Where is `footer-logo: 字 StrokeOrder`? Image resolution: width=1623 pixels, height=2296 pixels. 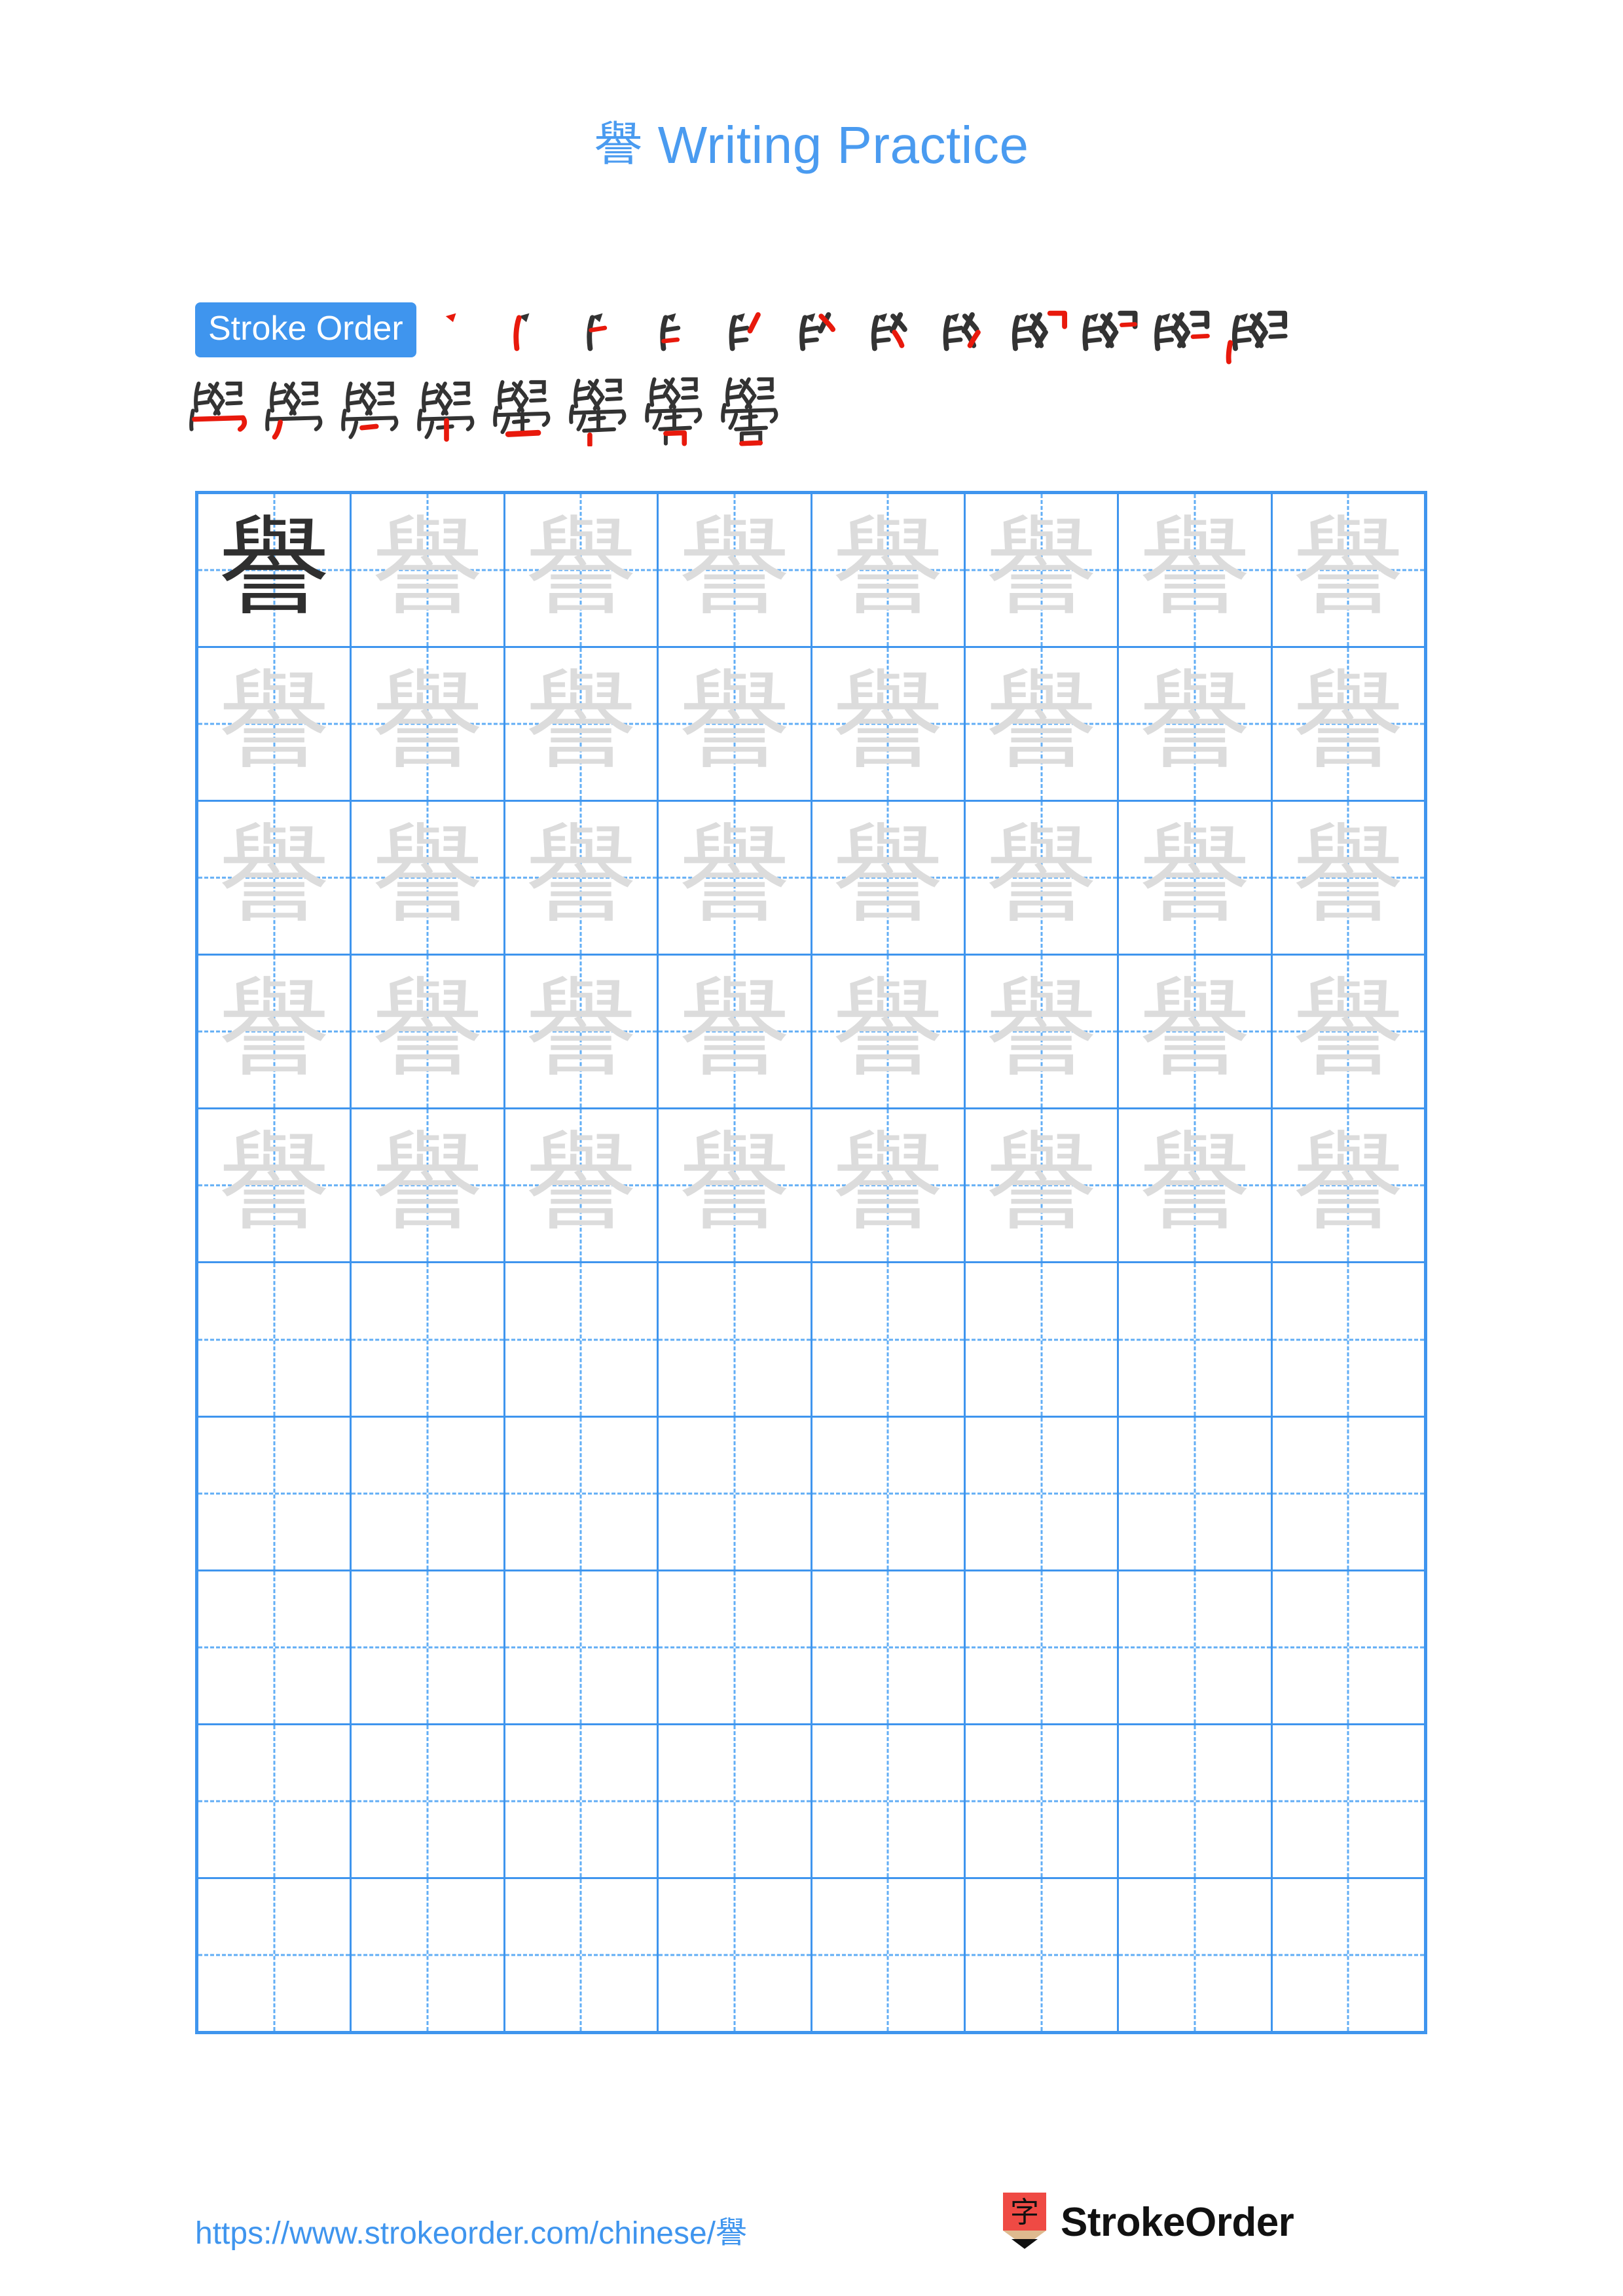 footer-logo: 字 StrokeOrder is located at coordinates (1147, 2222).